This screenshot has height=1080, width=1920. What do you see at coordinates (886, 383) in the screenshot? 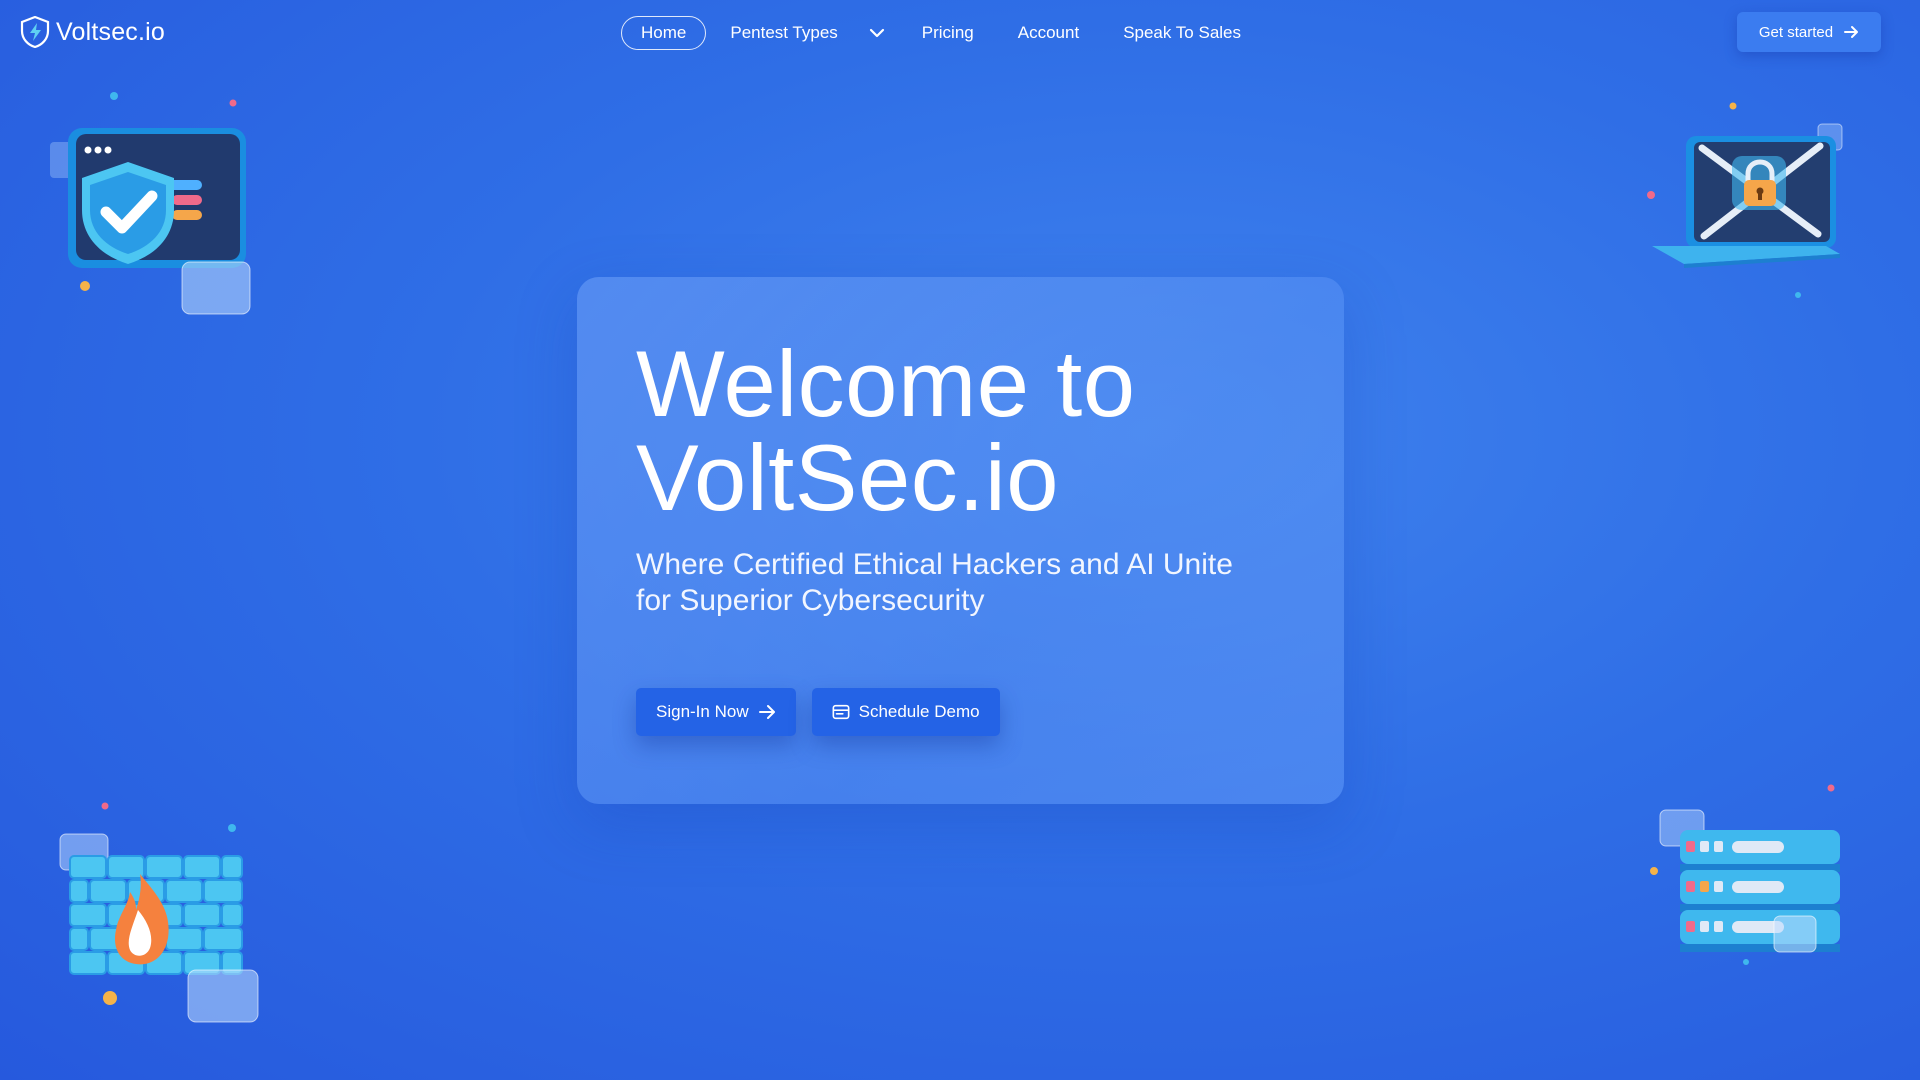
I see `hero-title-line1: Welcome to` at bounding box center [886, 383].